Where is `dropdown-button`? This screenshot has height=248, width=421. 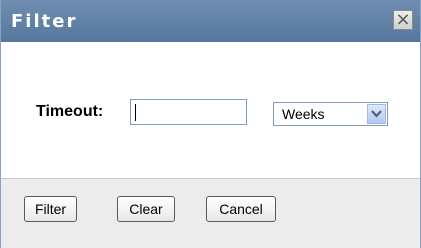
dropdown-button is located at coordinates (376, 114).